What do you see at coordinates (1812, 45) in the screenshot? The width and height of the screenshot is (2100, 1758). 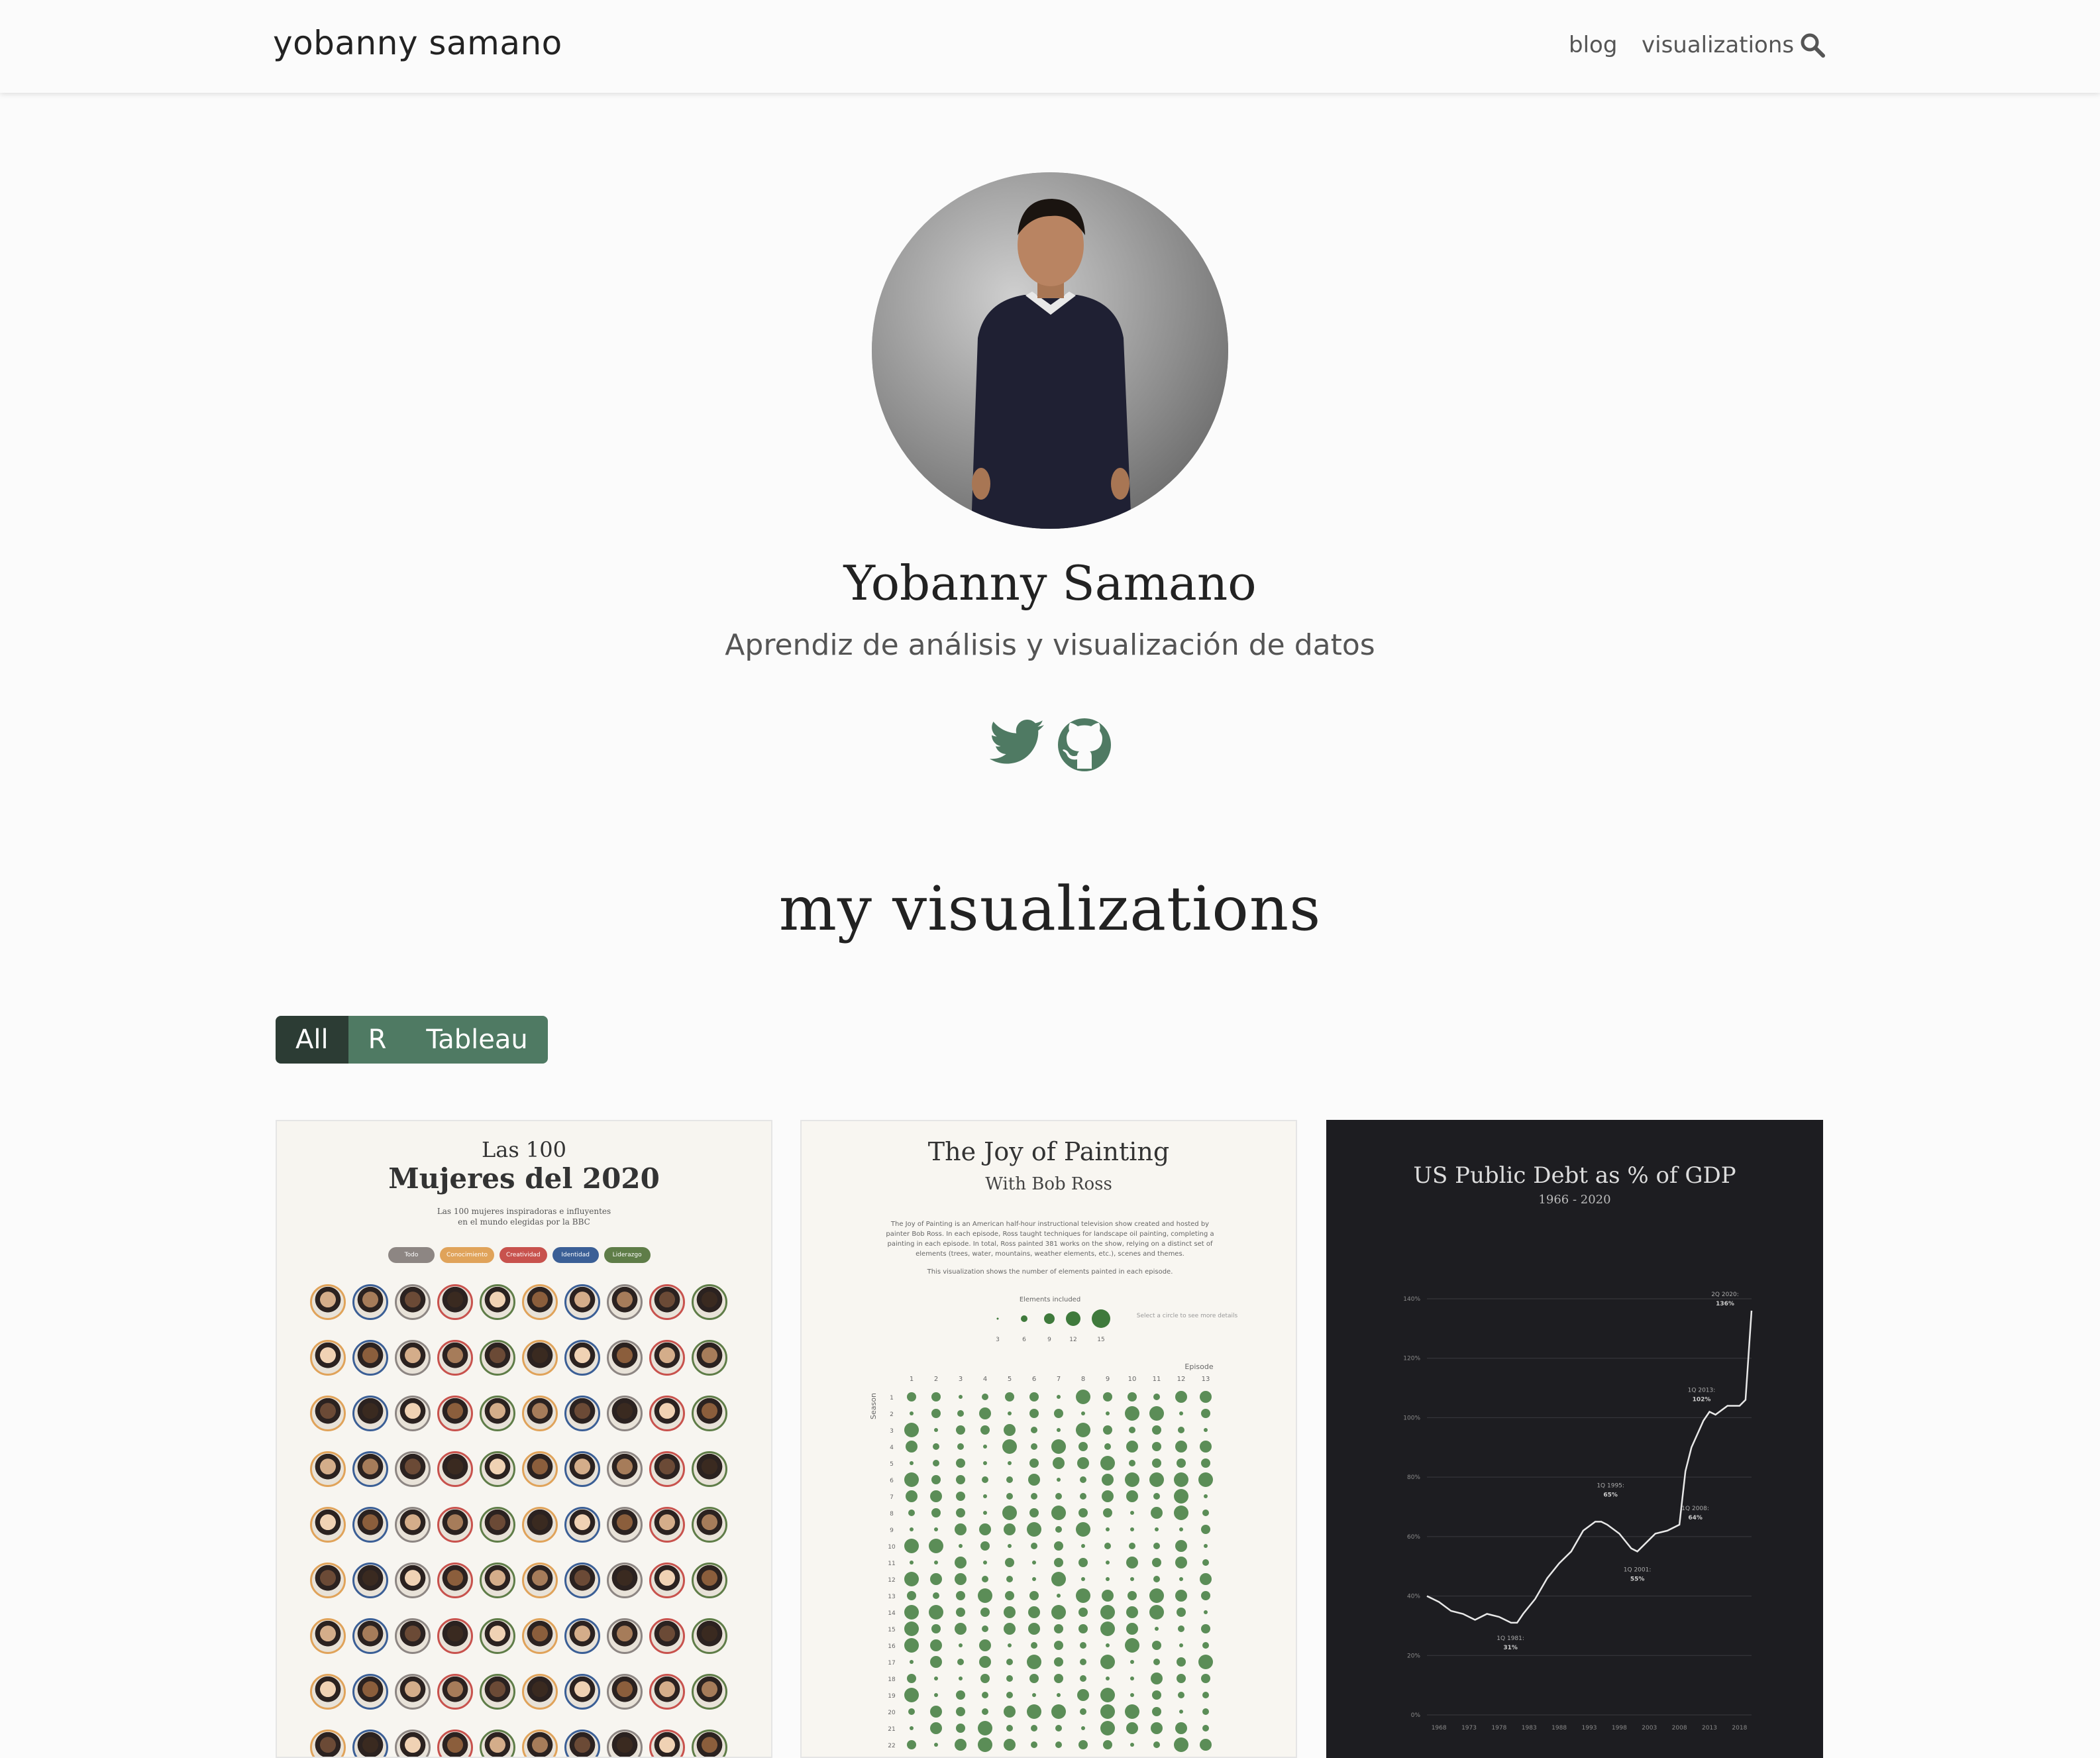 I see `search-icon` at bounding box center [1812, 45].